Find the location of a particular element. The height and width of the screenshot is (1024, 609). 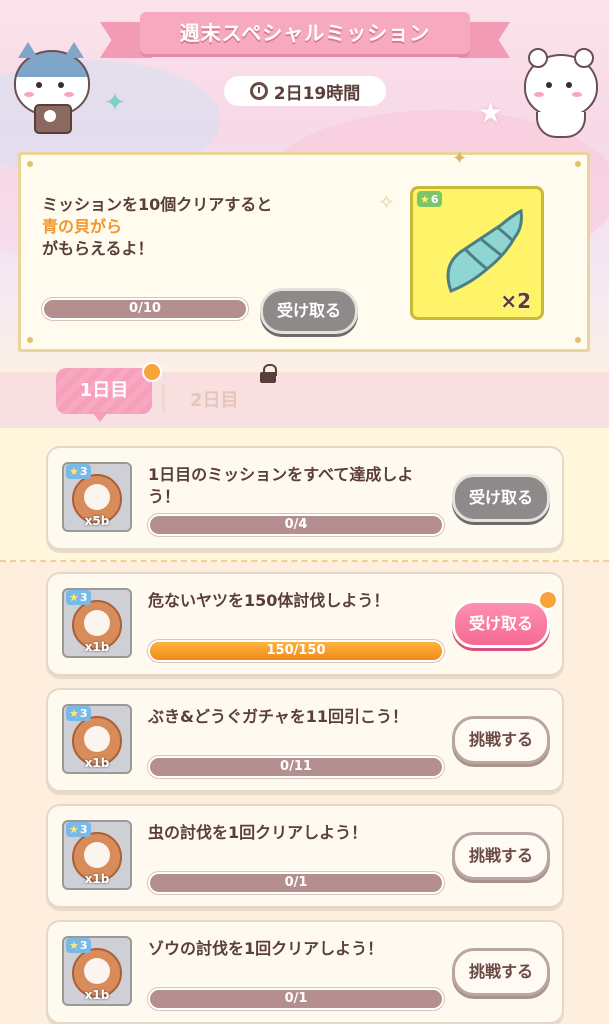

mission-progress-text: 150/150 is located at coordinates (296, 650).